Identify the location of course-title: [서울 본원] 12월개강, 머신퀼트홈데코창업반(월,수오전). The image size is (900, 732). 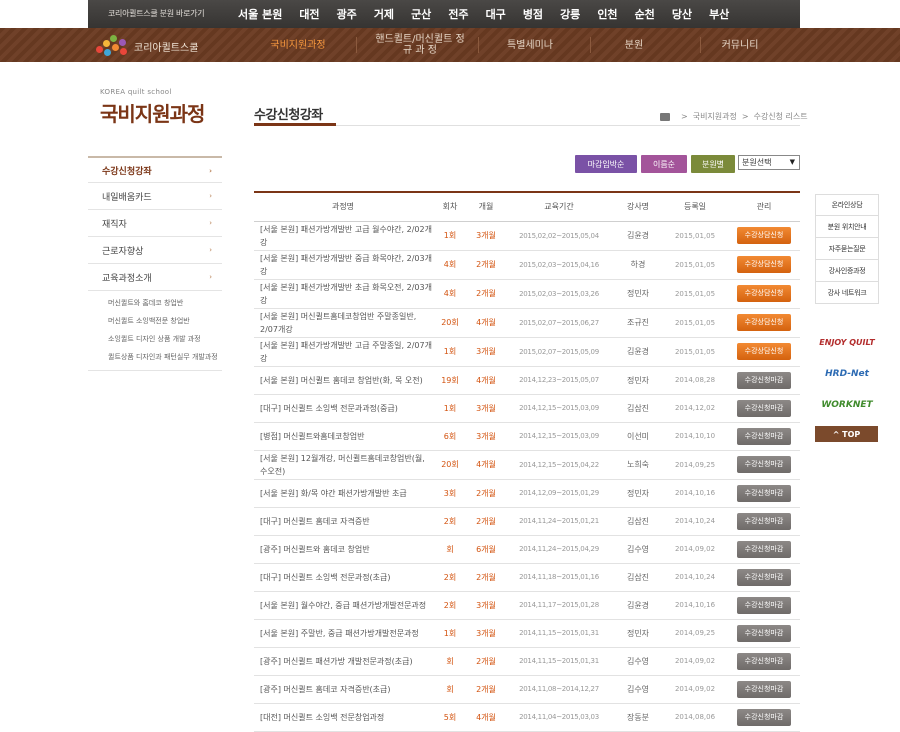
(343, 465).